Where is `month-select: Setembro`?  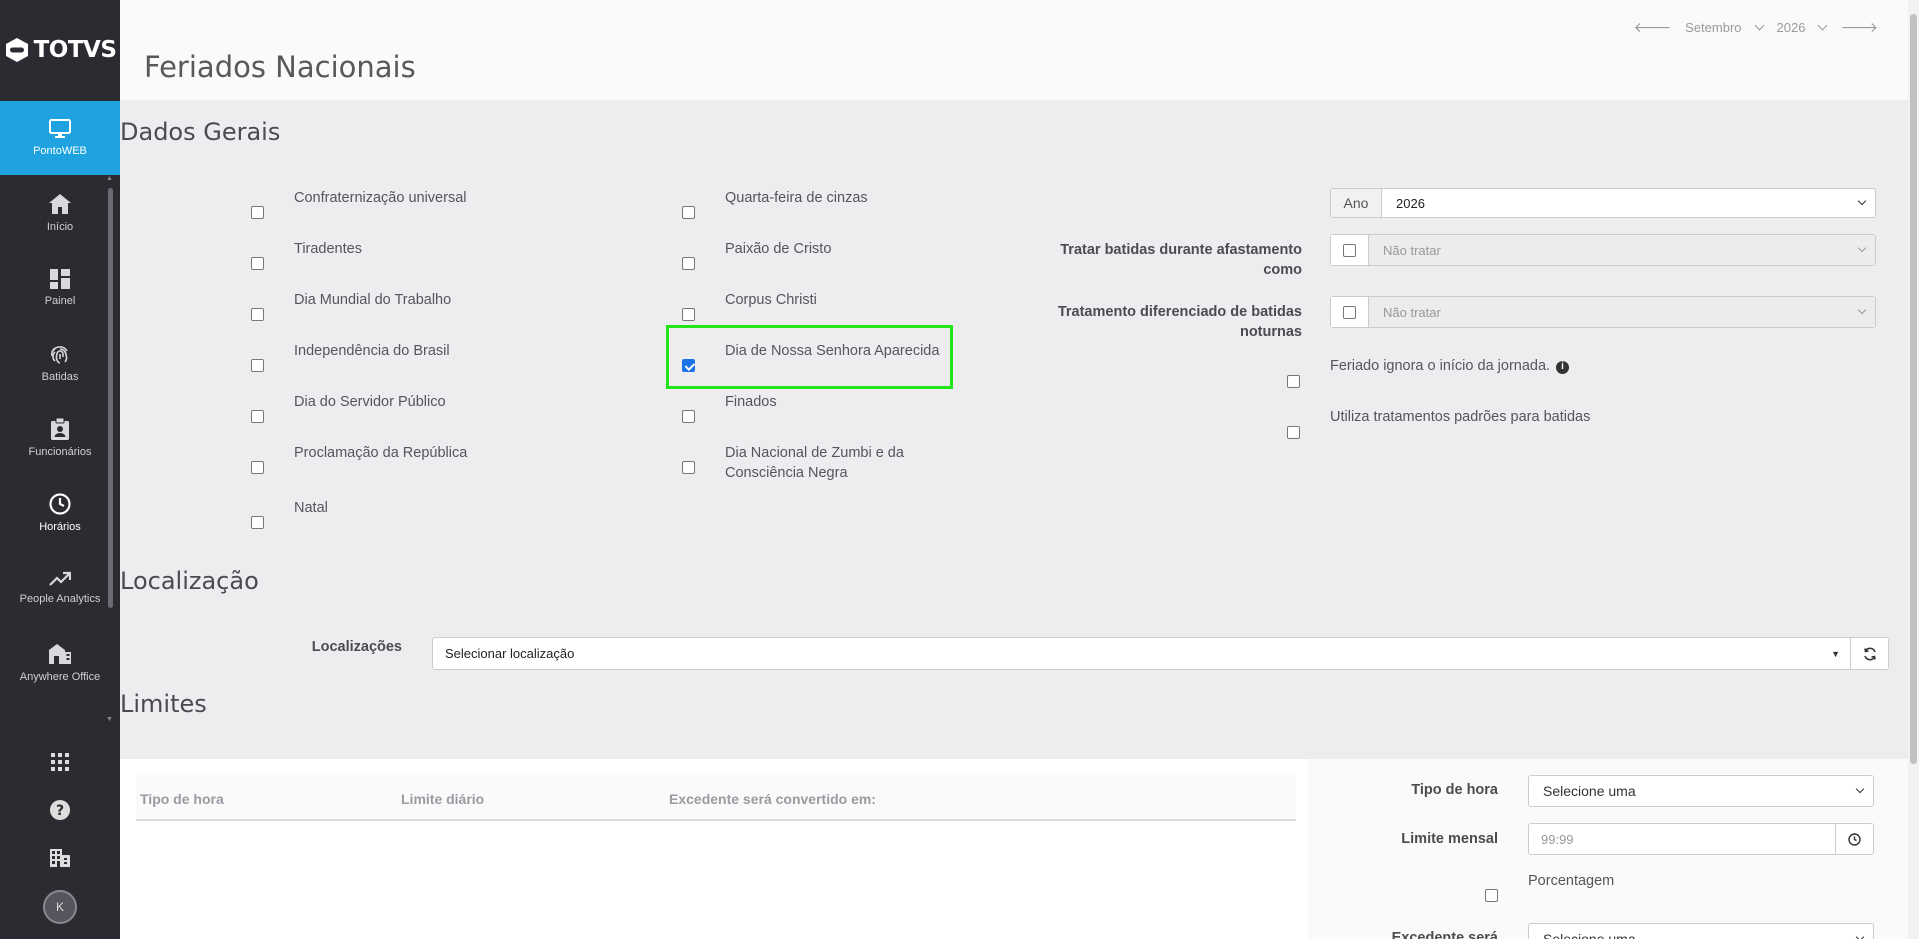 month-select: Setembro is located at coordinates (1724, 27).